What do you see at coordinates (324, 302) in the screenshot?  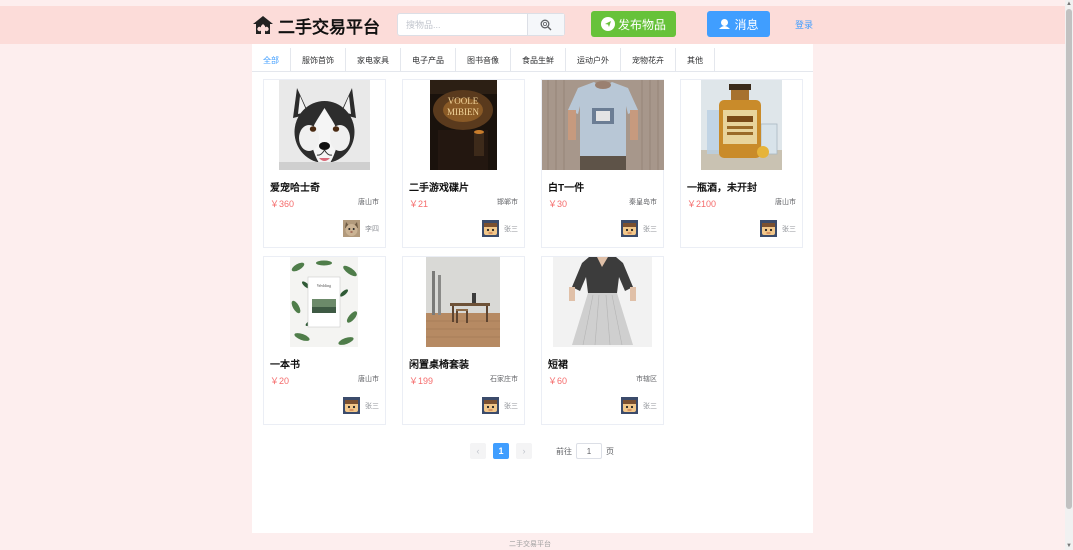 I see `book-photo: Wedding` at bounding box center [324, 302].